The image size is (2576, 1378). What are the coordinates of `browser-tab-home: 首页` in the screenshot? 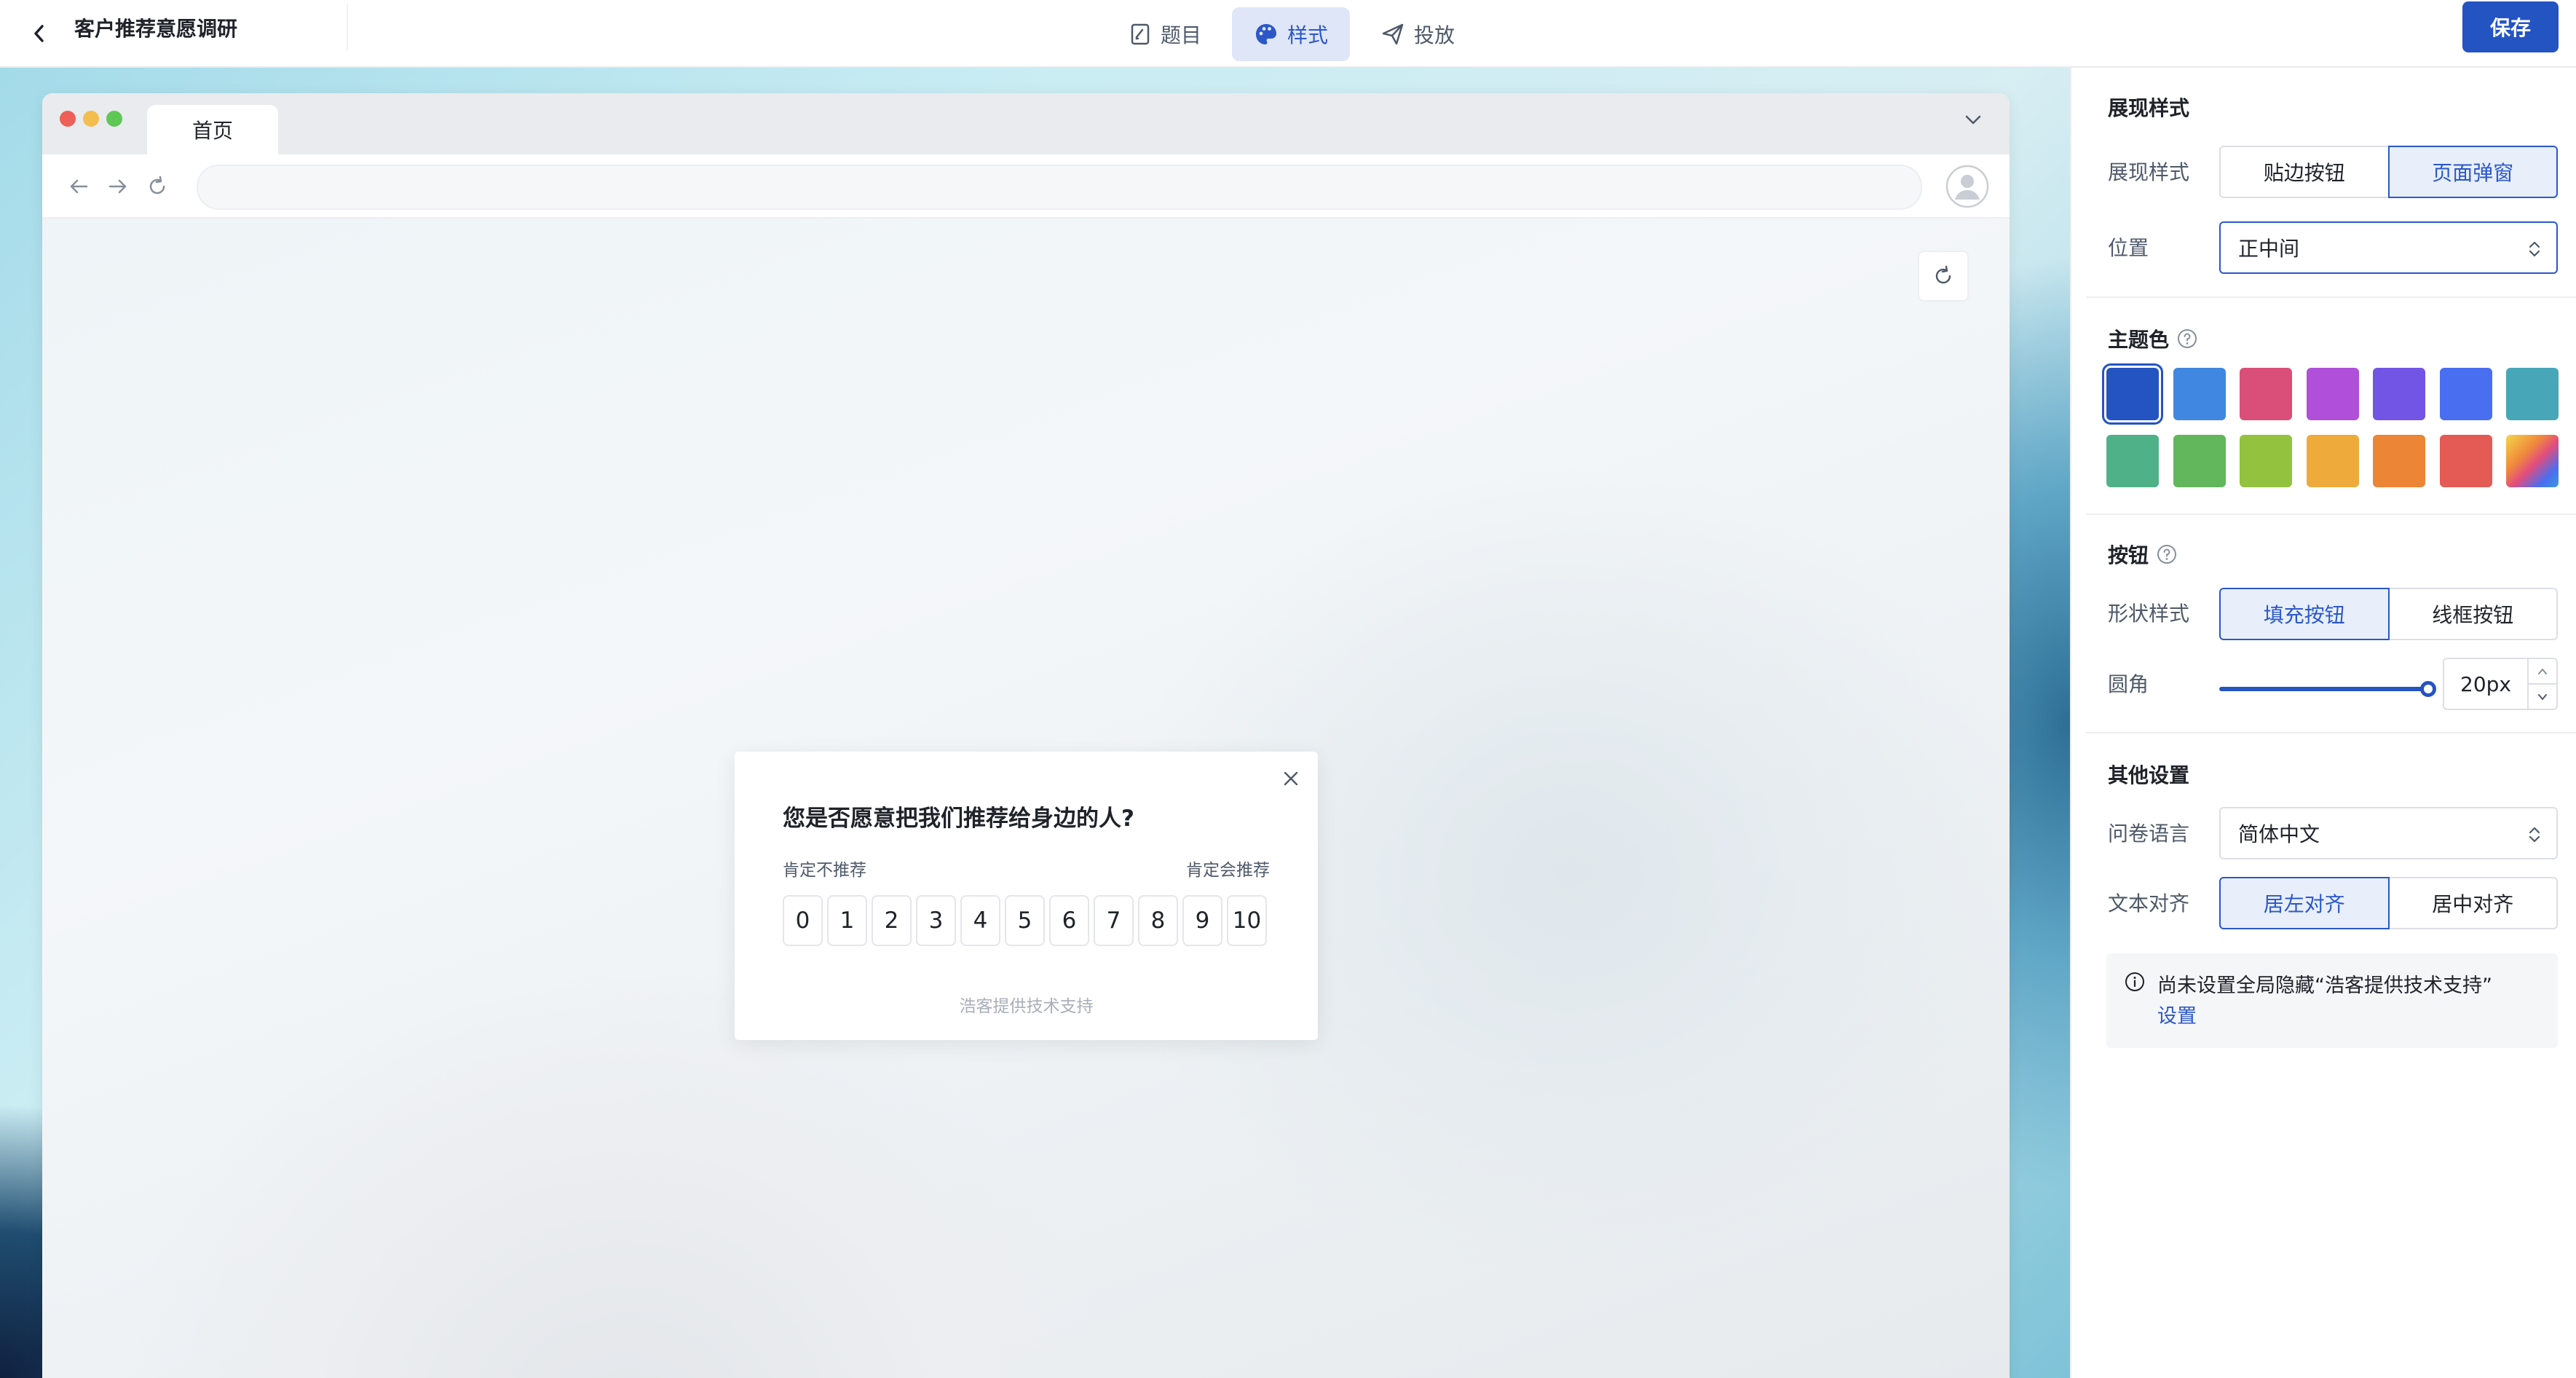 It's located at (212, 129).